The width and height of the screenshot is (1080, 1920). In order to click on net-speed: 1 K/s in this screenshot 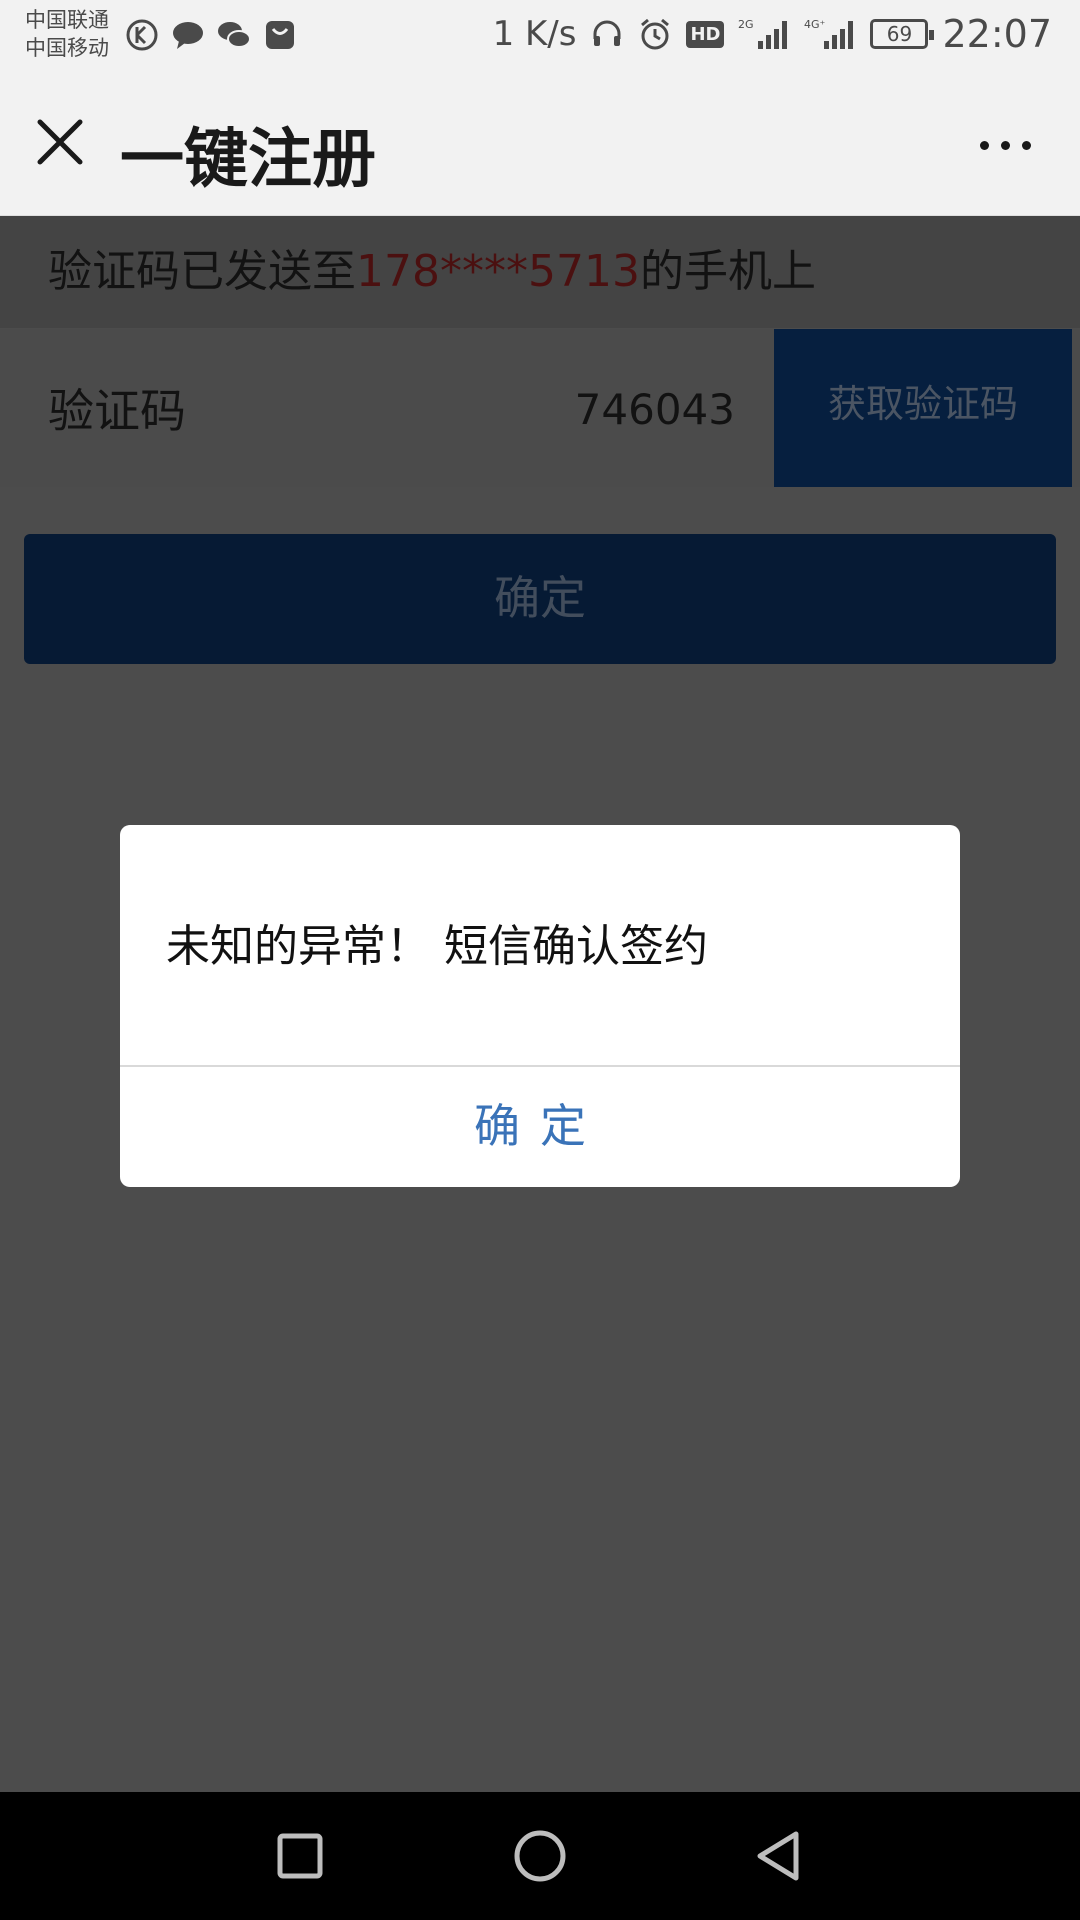, I will do `click(534, 34)`.